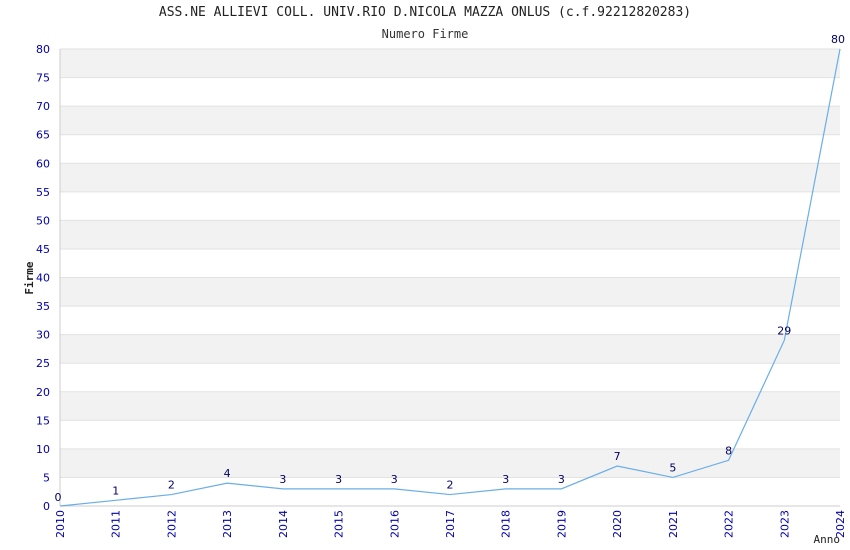 This screenshot has width=850, height=550. Describe the element at coordinates (43, 49) in the screenshot. I see `y-tick-label: 80` at that location.